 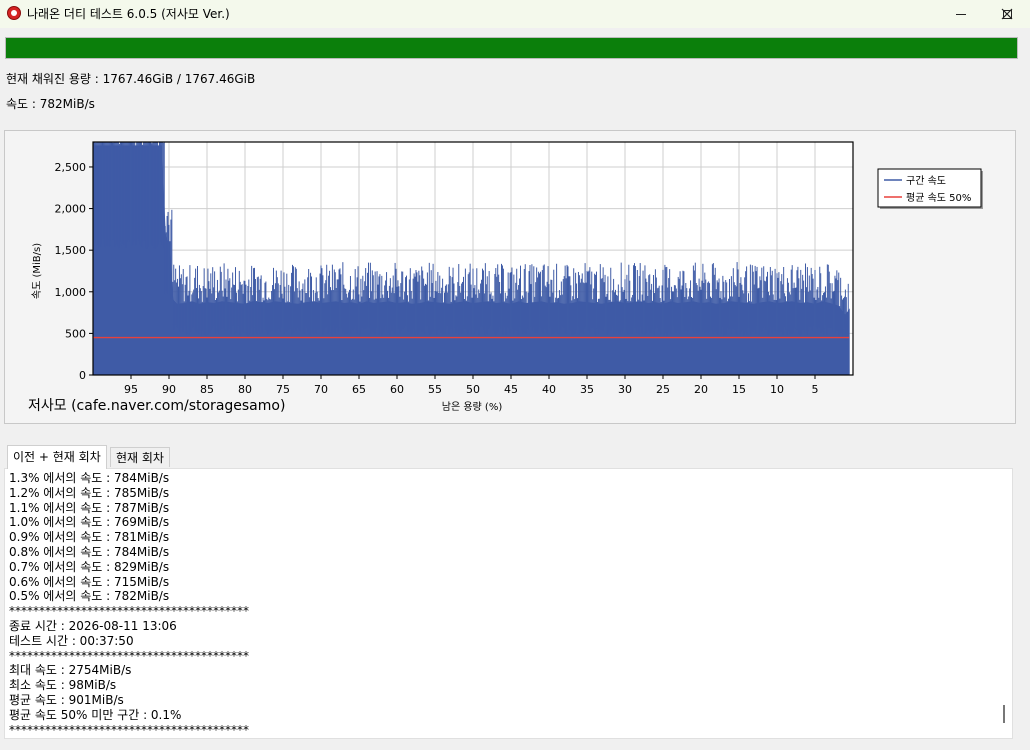 I want to click on x-tick-label: 15, so click(x=739, y=389).